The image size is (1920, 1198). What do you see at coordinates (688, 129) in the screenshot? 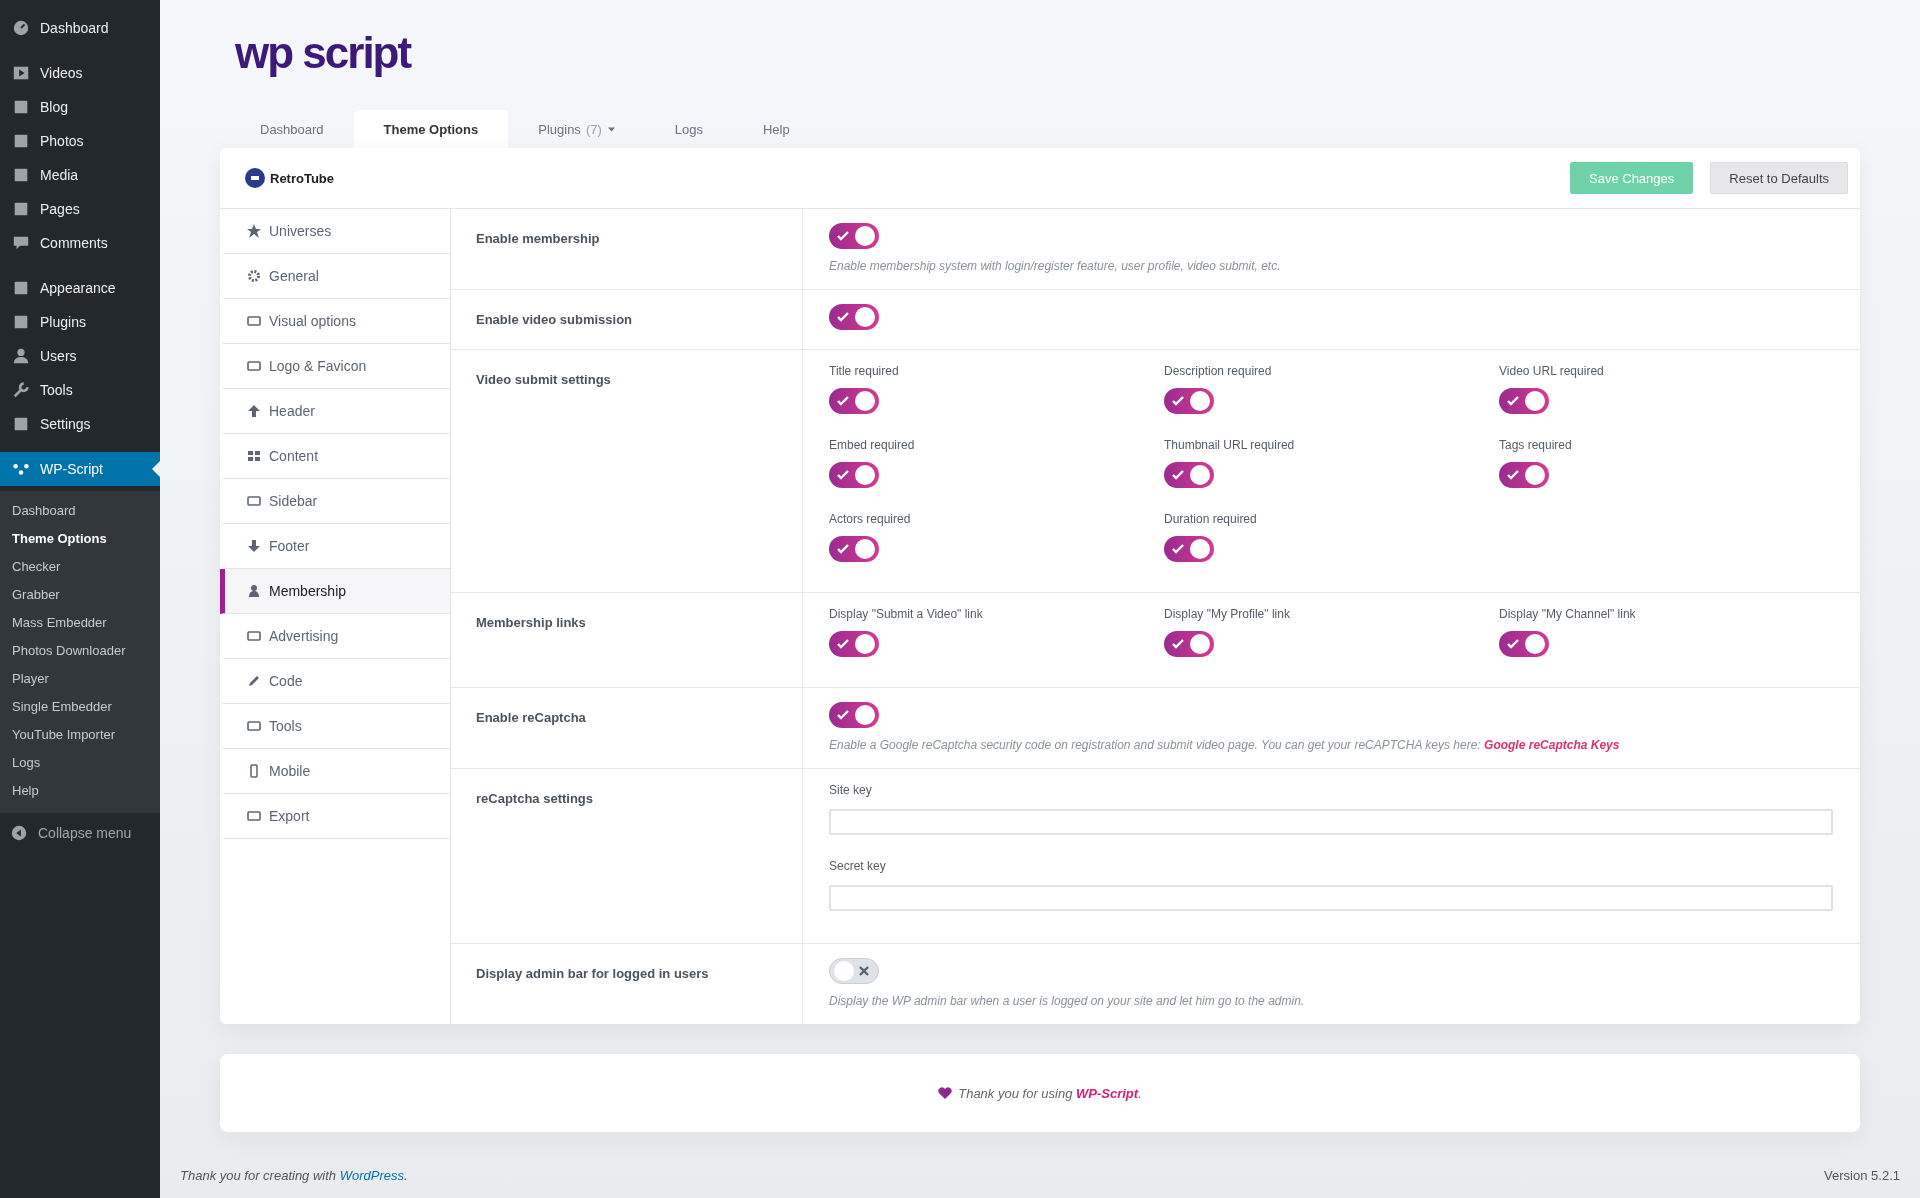
I see `tab: Logs` at bounding box center [688, 129].